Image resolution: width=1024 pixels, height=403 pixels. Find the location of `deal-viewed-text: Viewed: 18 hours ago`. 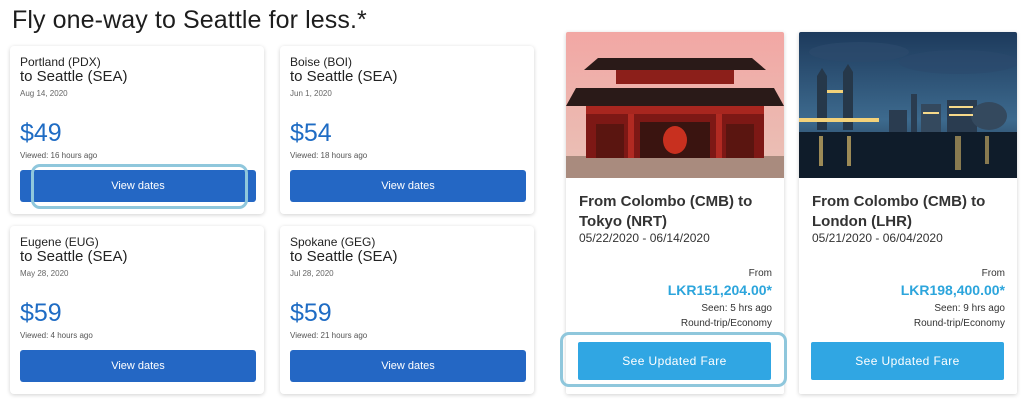

deal-viewed-text: Viewed: 18 hours ago is located at coordinates (329, 155).